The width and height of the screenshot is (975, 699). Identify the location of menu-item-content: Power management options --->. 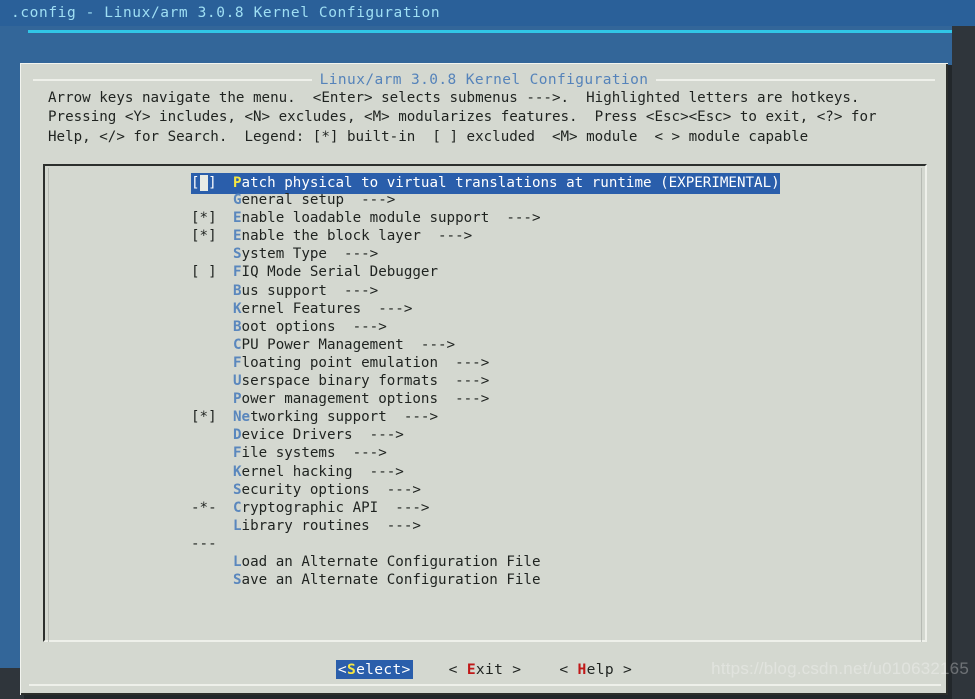
(340, 399).